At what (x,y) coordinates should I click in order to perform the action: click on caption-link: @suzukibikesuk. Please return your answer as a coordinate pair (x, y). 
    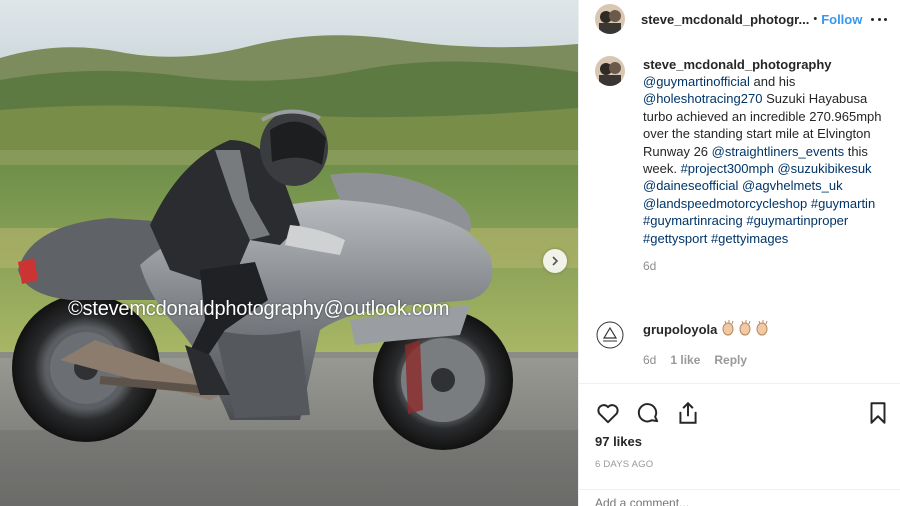
    Looking at the image, I should click on (824, 168).